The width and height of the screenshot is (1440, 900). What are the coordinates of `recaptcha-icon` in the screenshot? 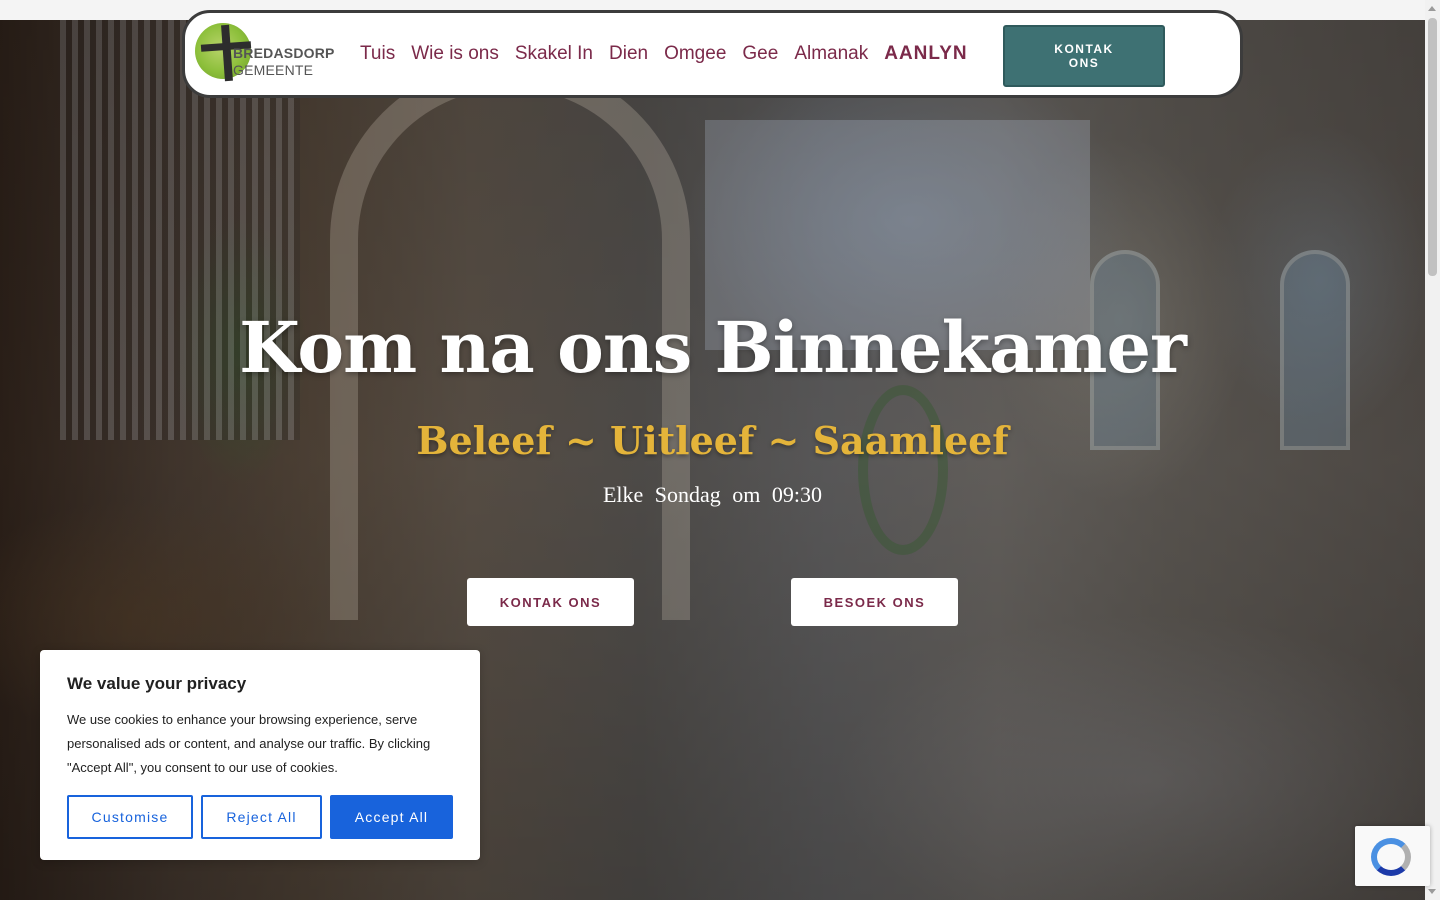 It's located at (1391, 857).